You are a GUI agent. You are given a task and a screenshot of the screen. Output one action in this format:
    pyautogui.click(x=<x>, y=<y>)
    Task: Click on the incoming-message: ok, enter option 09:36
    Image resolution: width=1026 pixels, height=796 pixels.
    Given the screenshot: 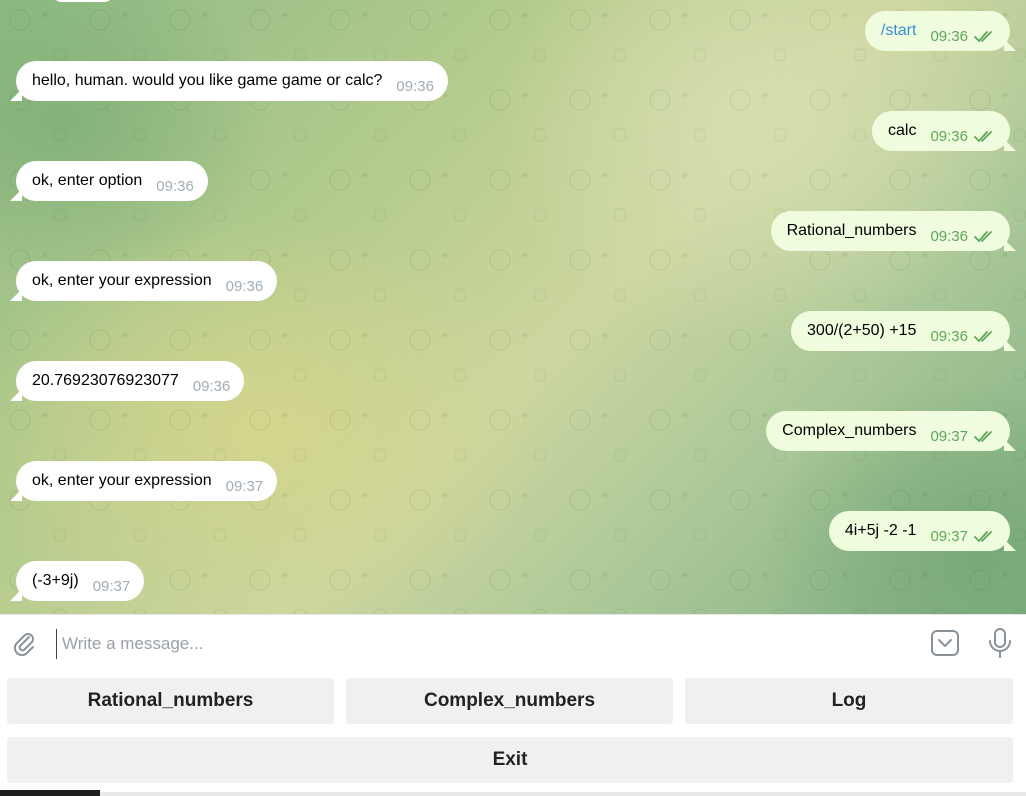 What is the action you would take?
    pyautogui.click(x=109, y=181)
    